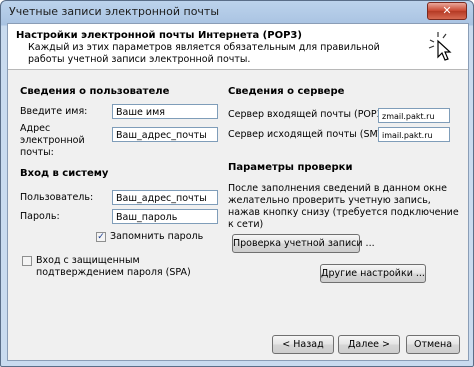  What do you see at coordinates (414, 115) in the screenshot?
I see `incoming-server-input: zmail.pakt.ru` at bounding box center [414, 115].